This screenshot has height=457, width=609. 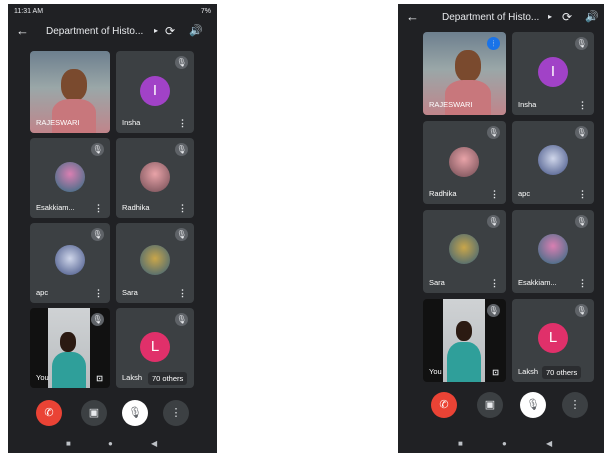 What do you see at coordinates (524, 193) in the screenshot?
I see `participant-name: apc` at bounding box center [524, 193].